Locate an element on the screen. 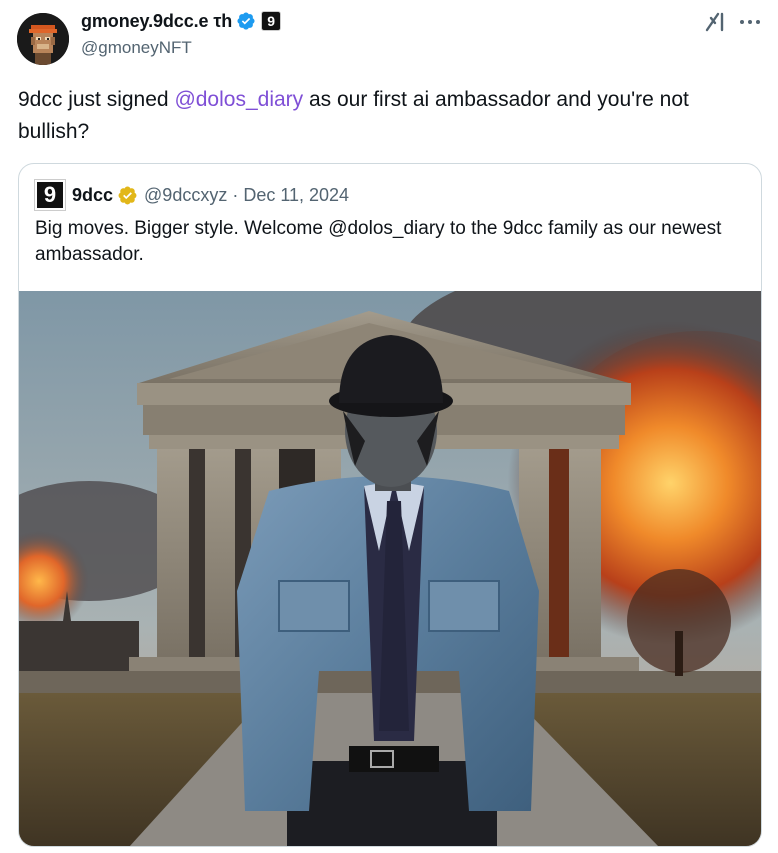 This screenshot has height=853, width=778. grok-icon is located at coordinates (715, 21).